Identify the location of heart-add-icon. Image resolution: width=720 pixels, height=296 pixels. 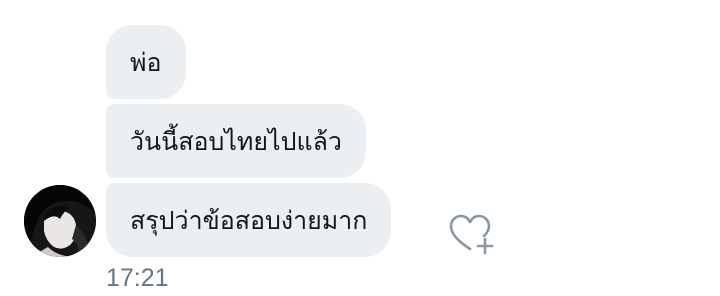
(471, 234).